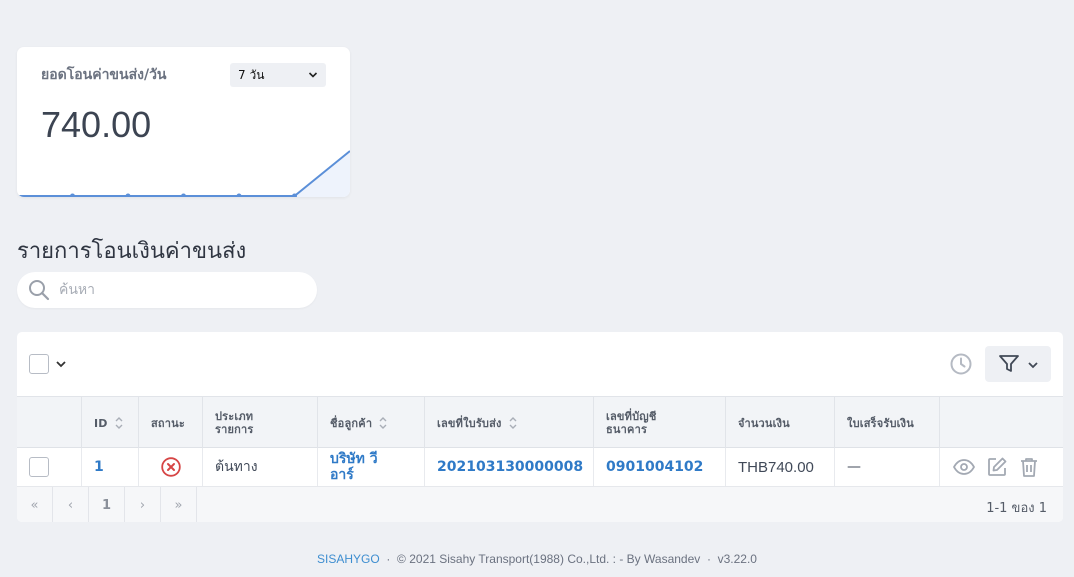 The width and height of the screenshot is (1074, 577). Describe the element at coordinates (854, 467) in the screenshot. I see `receipt-value: —` at that location.